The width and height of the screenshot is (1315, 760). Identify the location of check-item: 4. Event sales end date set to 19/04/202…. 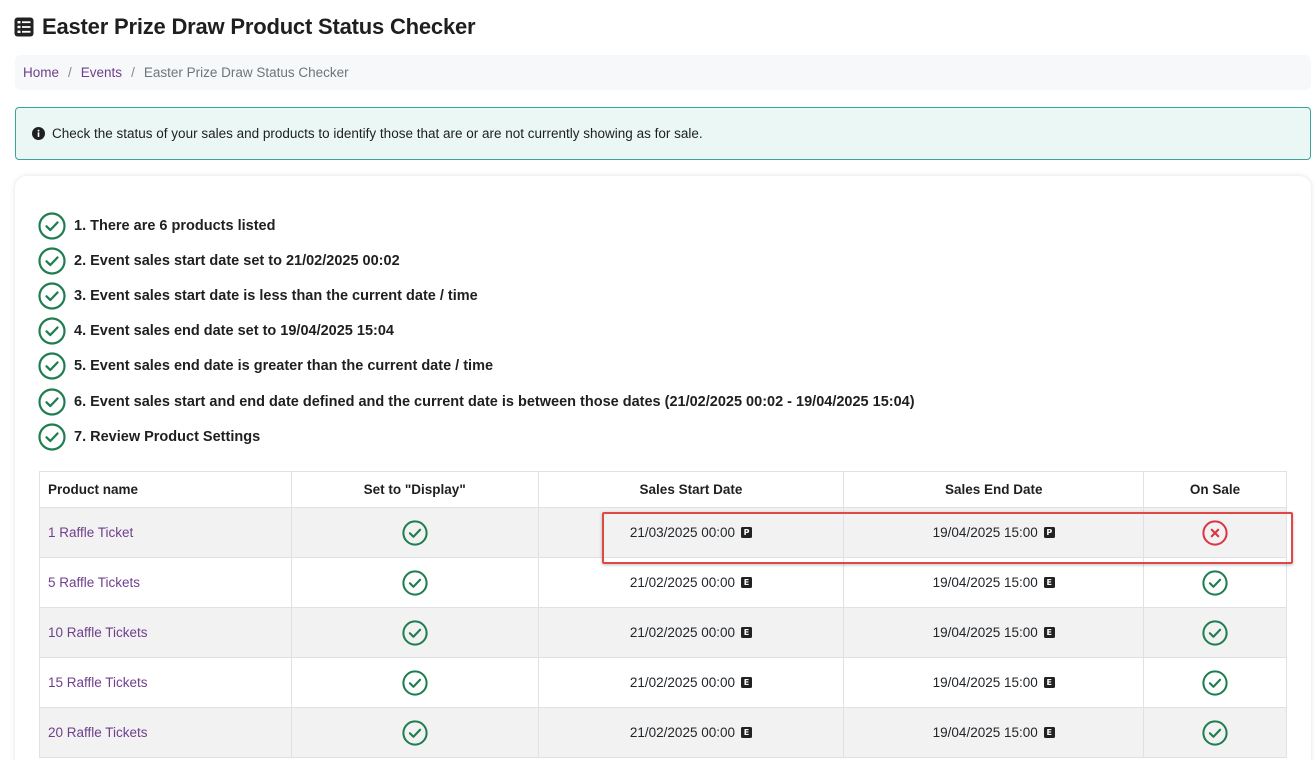
(476, 331).